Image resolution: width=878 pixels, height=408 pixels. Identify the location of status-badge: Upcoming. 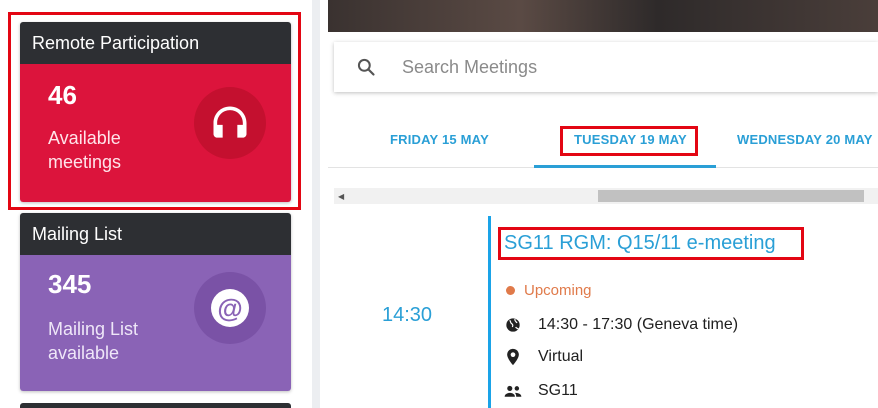
(549, 290).